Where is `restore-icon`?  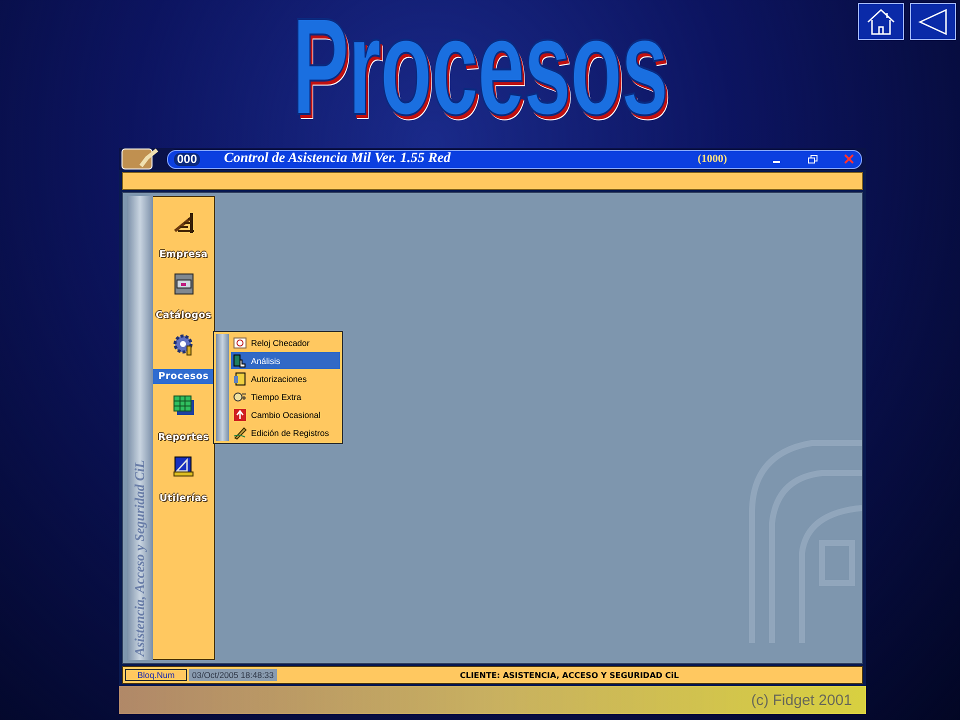 restore-icon is located at coordinates (813, 159).